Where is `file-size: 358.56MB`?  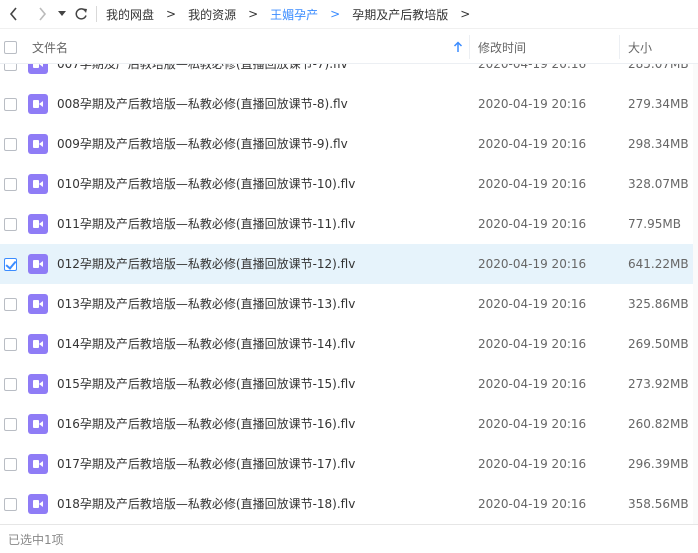
file-size: 358.56MB is located at coordinates (658, 504).